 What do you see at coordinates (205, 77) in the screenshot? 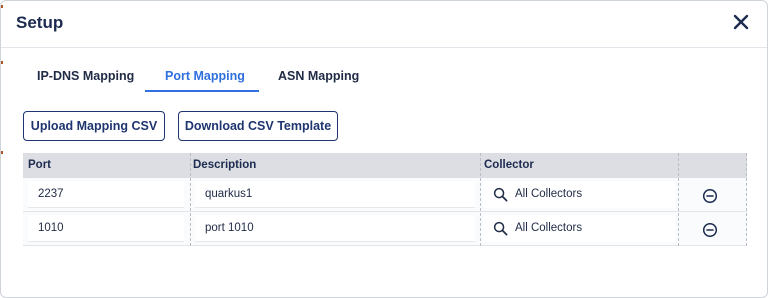
I see `tab-port-mapping: Port Mapping` at bounding box center [205, 77].